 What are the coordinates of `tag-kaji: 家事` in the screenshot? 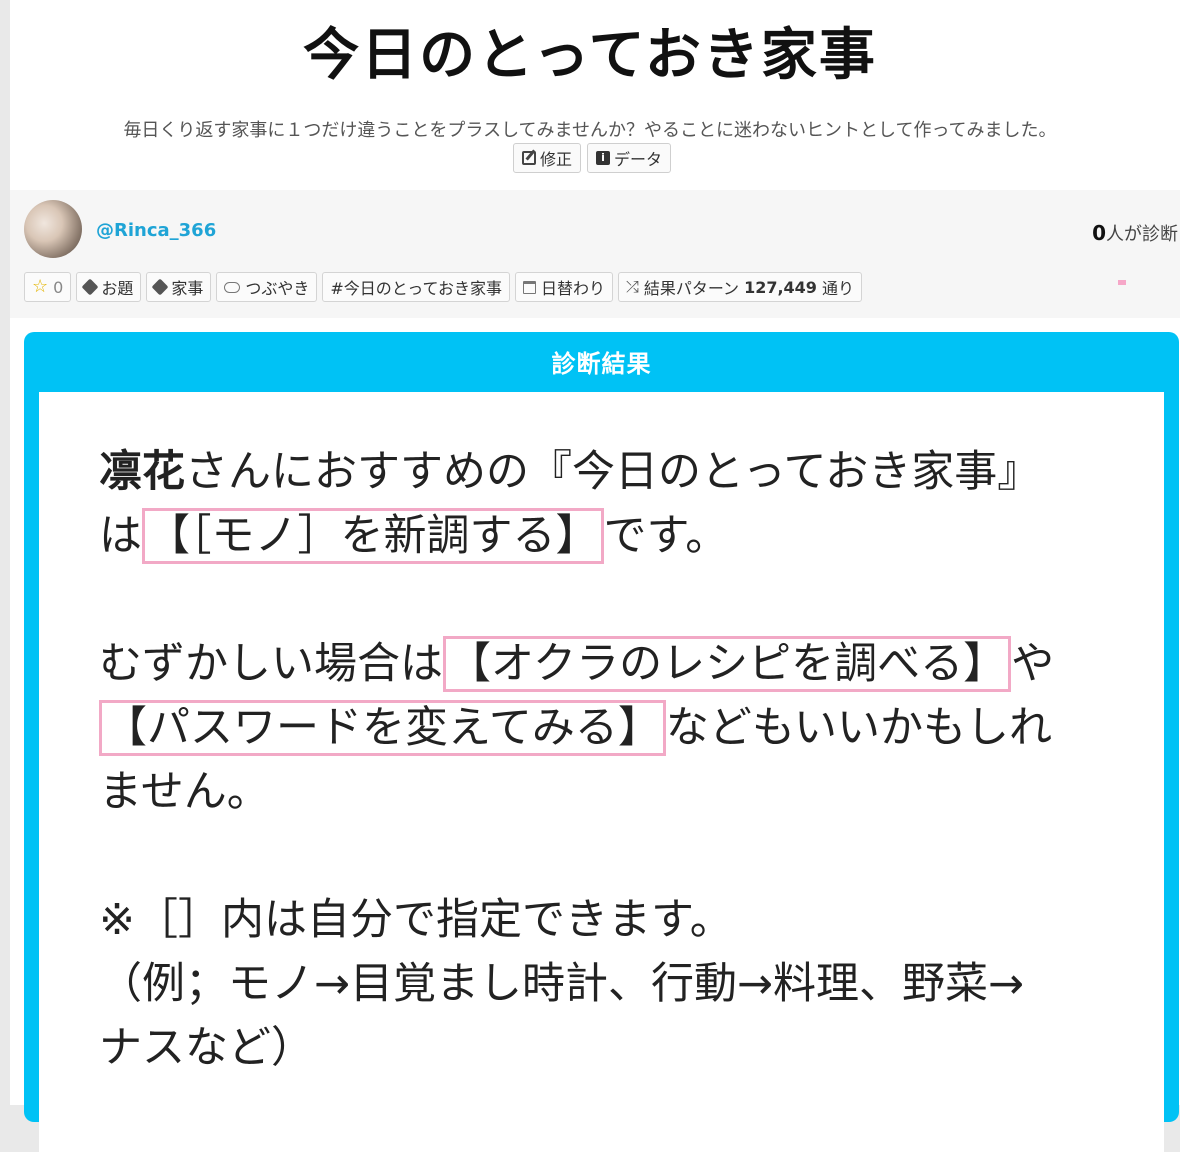 It's located at (179, 287).